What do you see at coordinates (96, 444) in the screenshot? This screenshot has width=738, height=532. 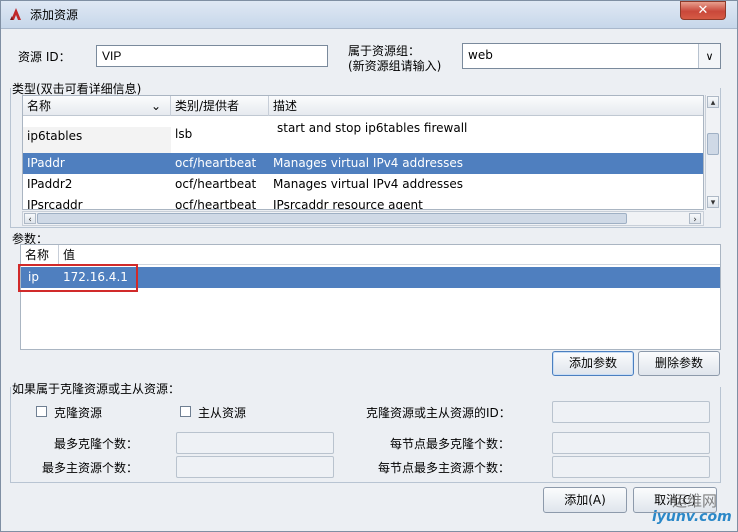 I see `max-clone-label: 最多克隆个数：` at bounding box center [96, 444].